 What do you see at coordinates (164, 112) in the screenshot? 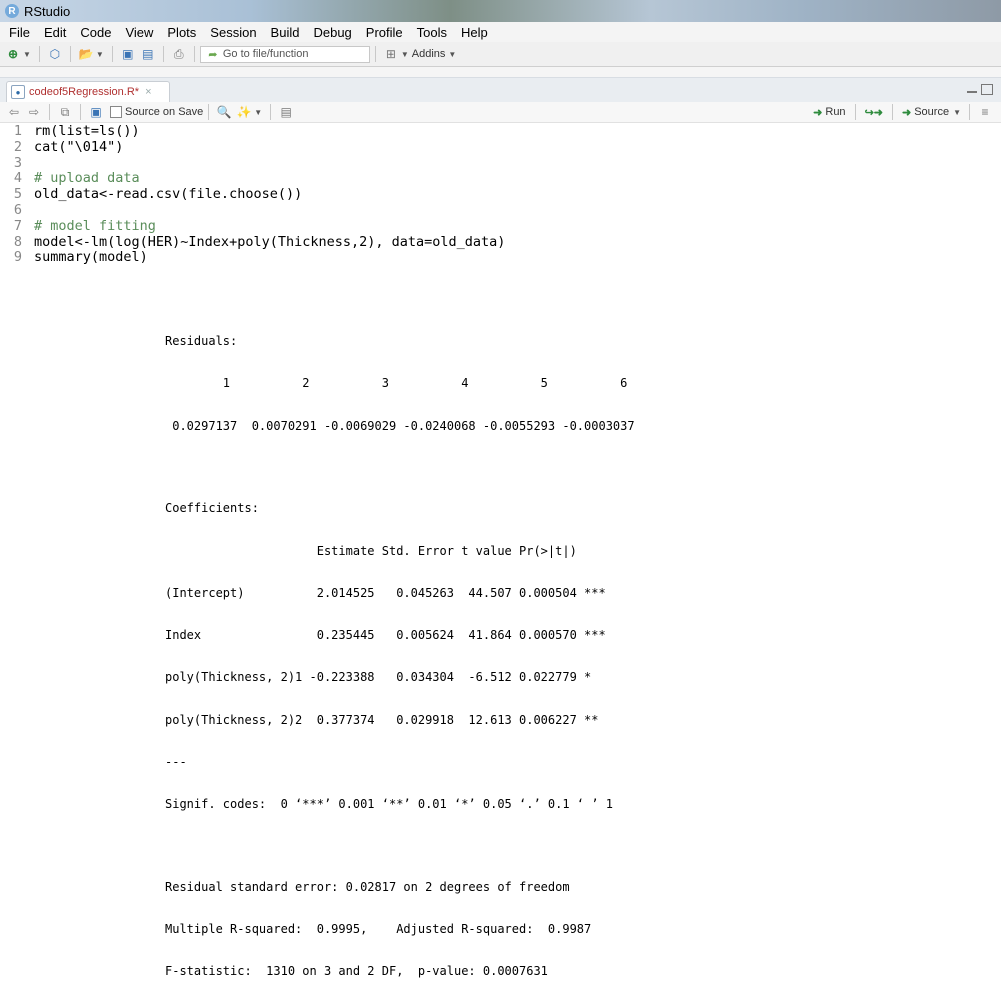
I see `source-on-save-label: Source on Save` at bounding box center [164, 112].